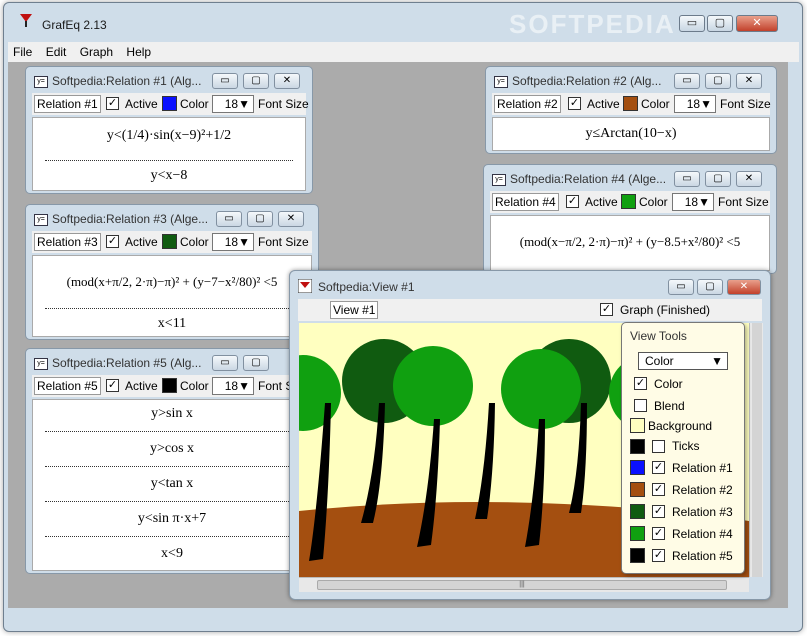 The image size is (807, 636). Describe the element at coordinates (637, 555) in the screenshot. I see `tools-relation-5-swatch` at that location.